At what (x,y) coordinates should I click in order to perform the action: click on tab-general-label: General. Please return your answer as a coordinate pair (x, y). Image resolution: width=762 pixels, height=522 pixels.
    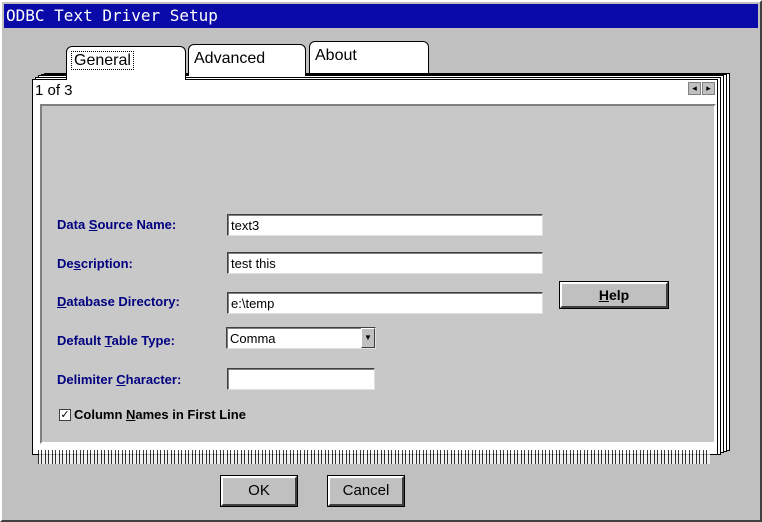
    Looking at the image, I should click on (102, 60).